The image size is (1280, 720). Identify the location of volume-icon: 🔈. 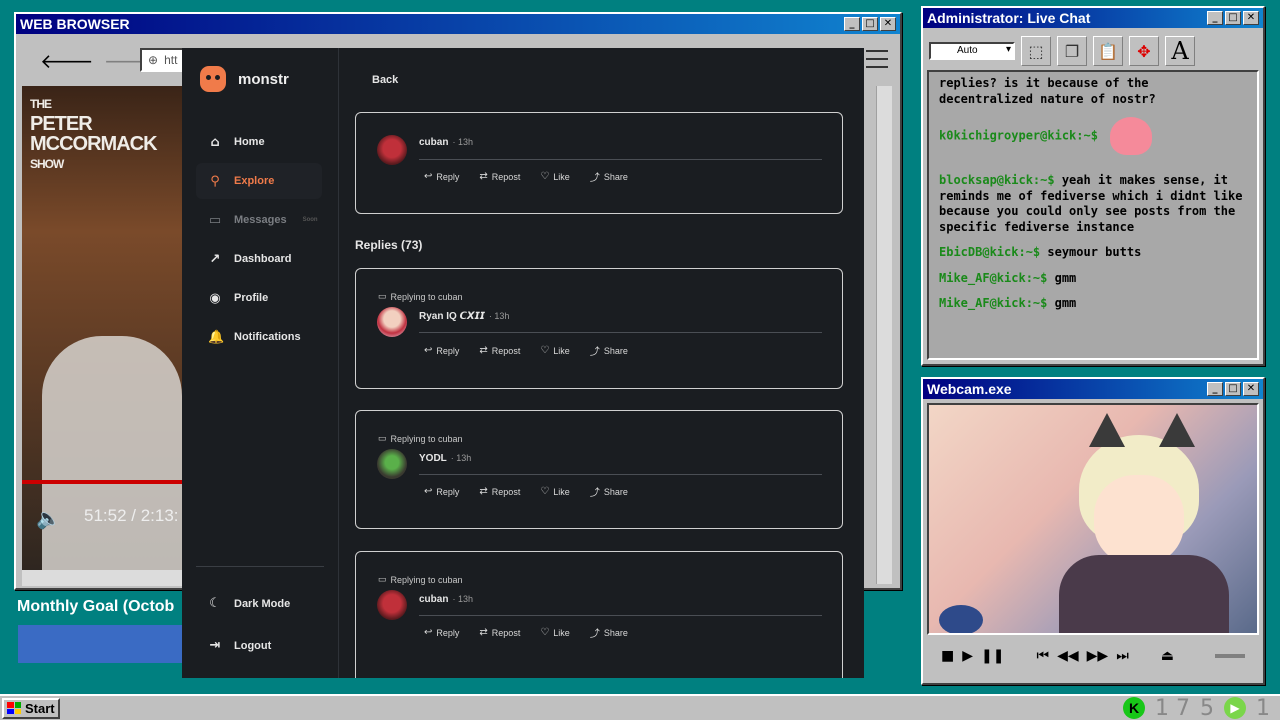
(48, 518).